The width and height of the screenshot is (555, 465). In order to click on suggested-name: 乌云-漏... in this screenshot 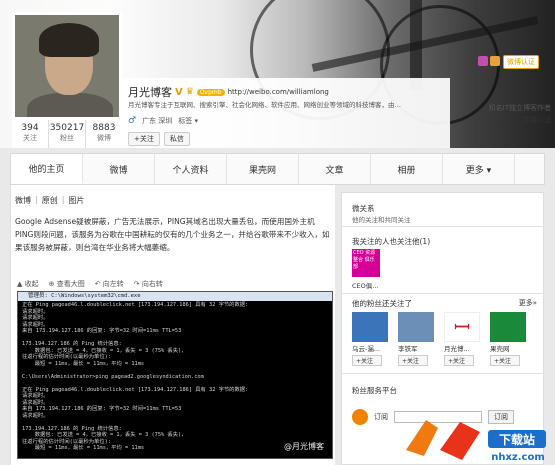, I will do `click(371, 348)`.